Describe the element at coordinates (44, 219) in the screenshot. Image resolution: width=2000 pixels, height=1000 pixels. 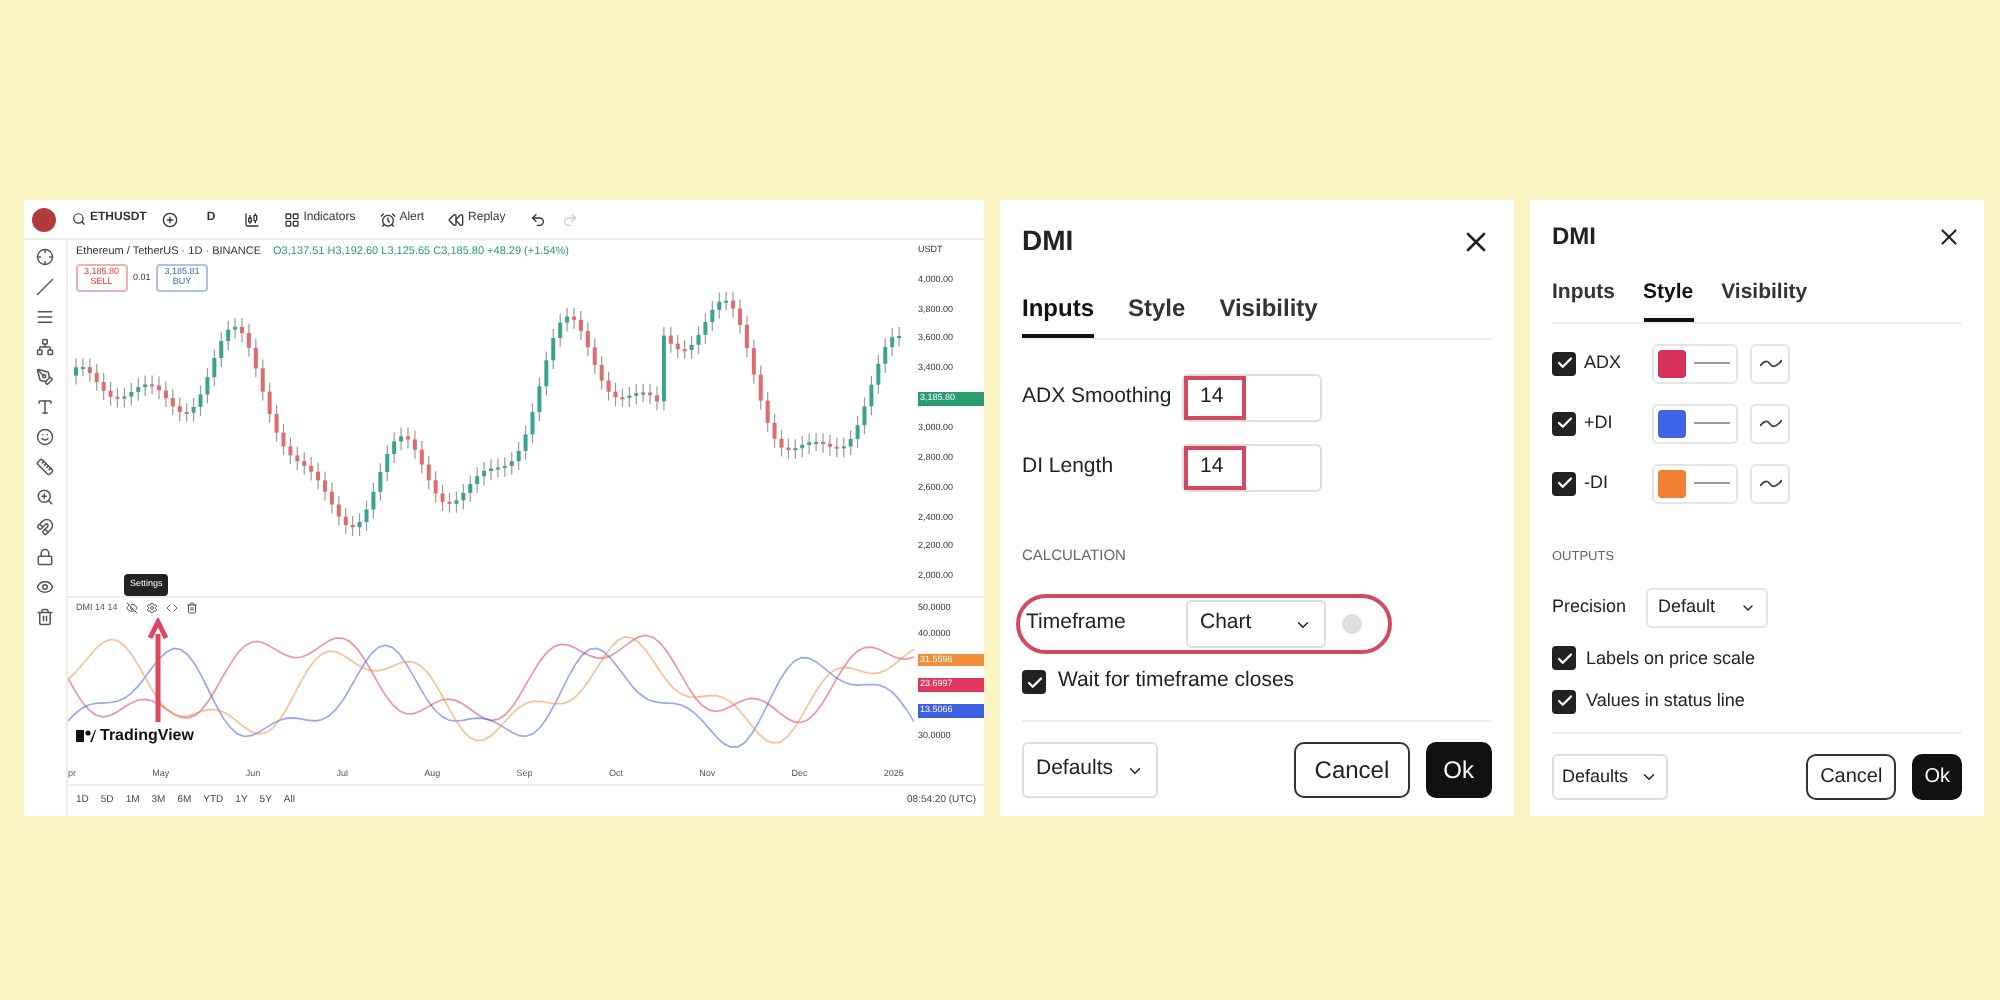
I see `avatar-icon` at that location.